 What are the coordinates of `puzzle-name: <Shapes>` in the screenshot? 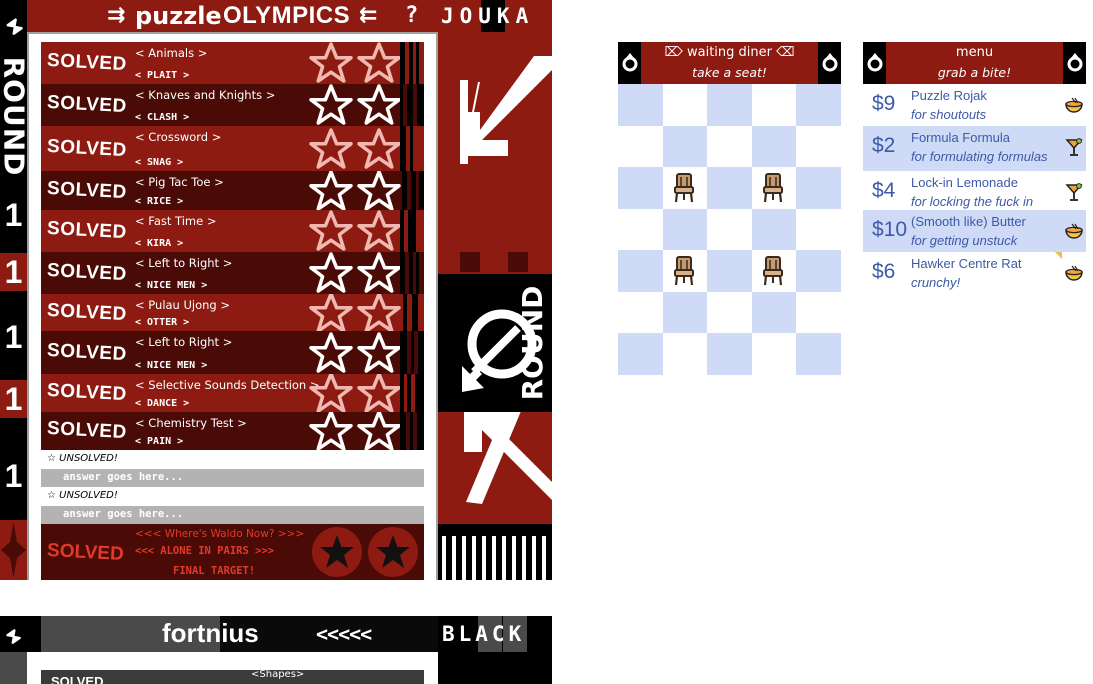 It's located at (278, 674).